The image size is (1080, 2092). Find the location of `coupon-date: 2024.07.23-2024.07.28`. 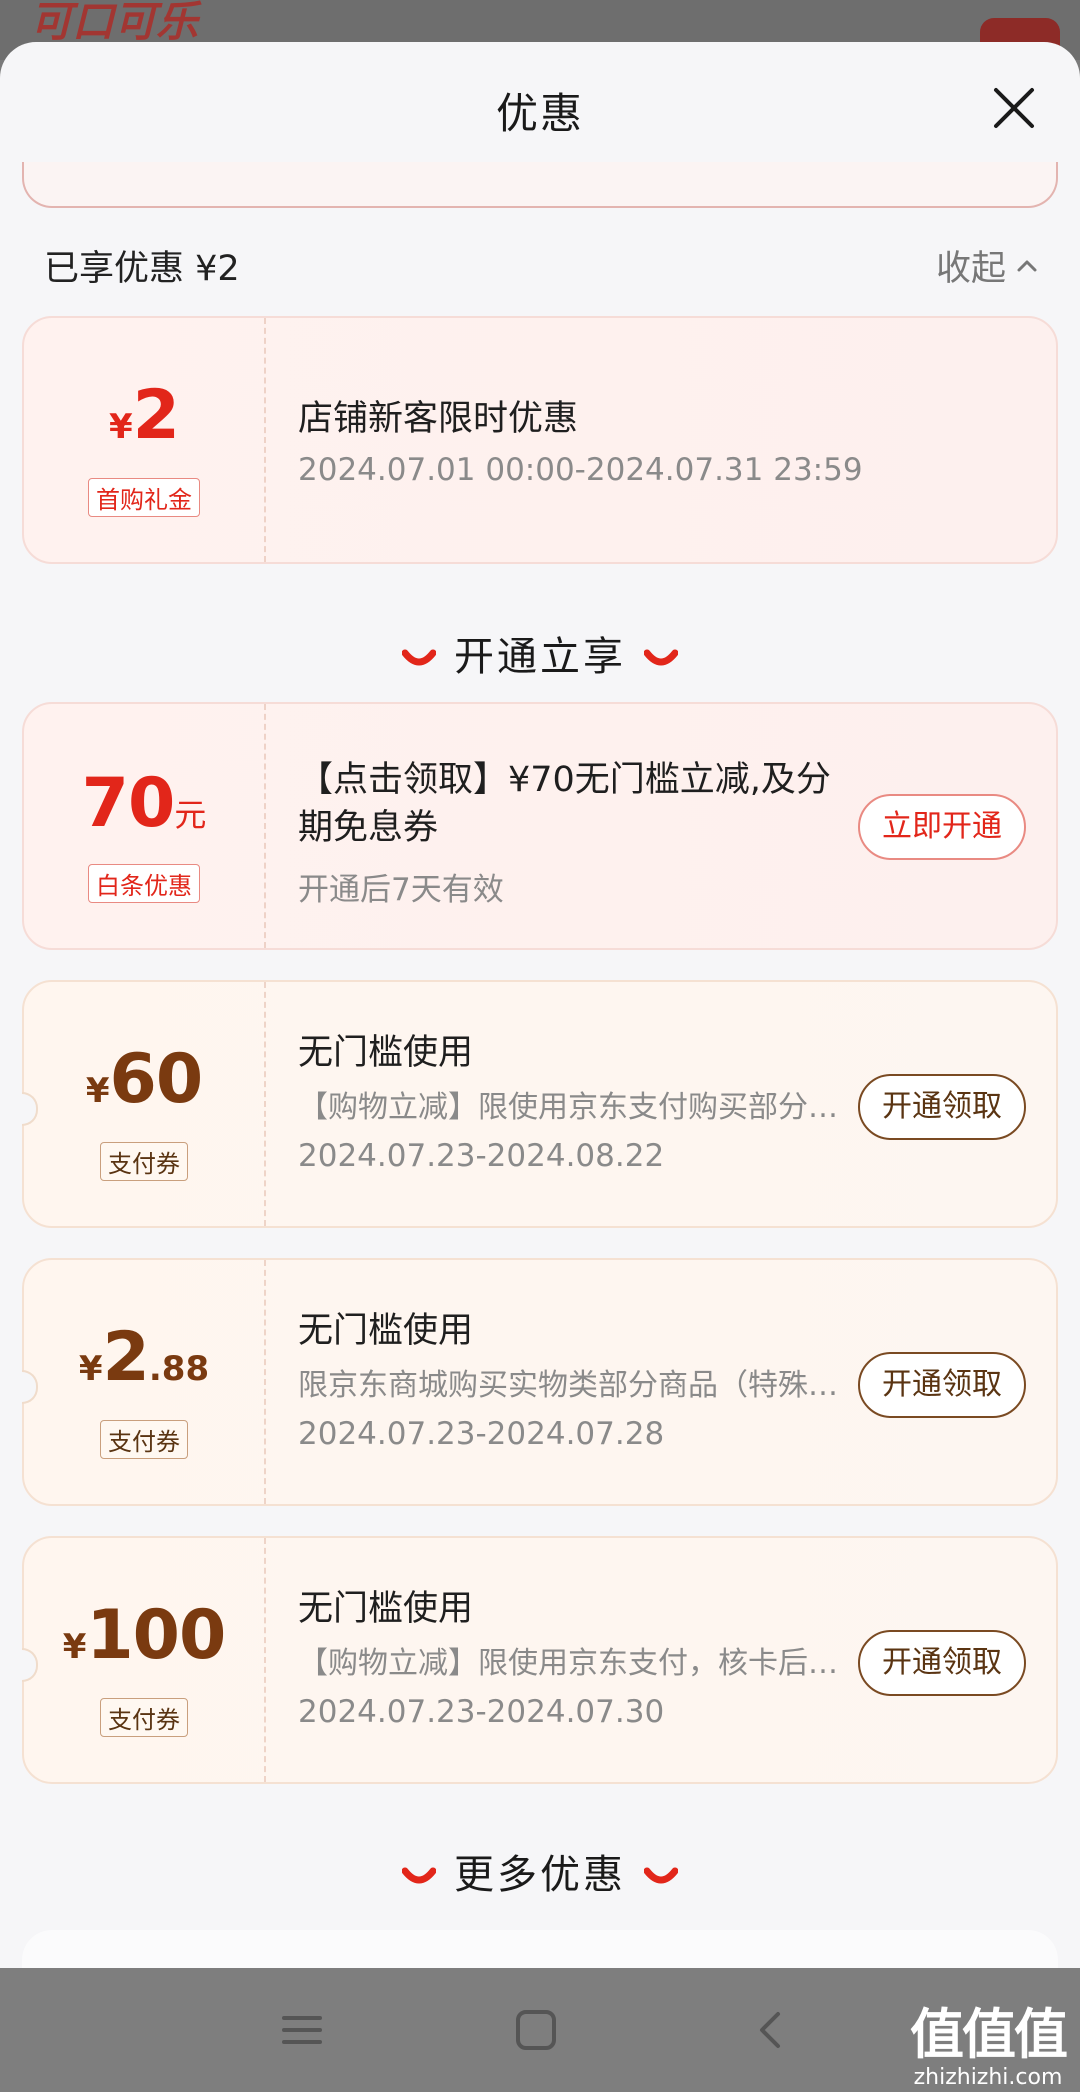

coupon-date: 2024.07.23-2024.07.28 is located at coordinates (481, 1434).